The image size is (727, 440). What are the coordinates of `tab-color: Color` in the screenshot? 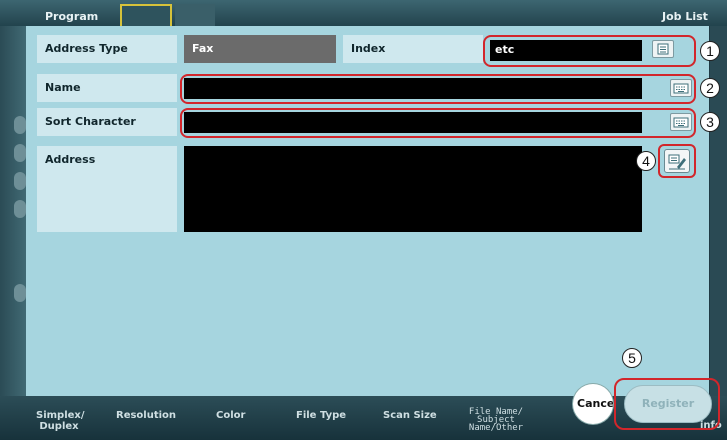 It's located at (230, 415).